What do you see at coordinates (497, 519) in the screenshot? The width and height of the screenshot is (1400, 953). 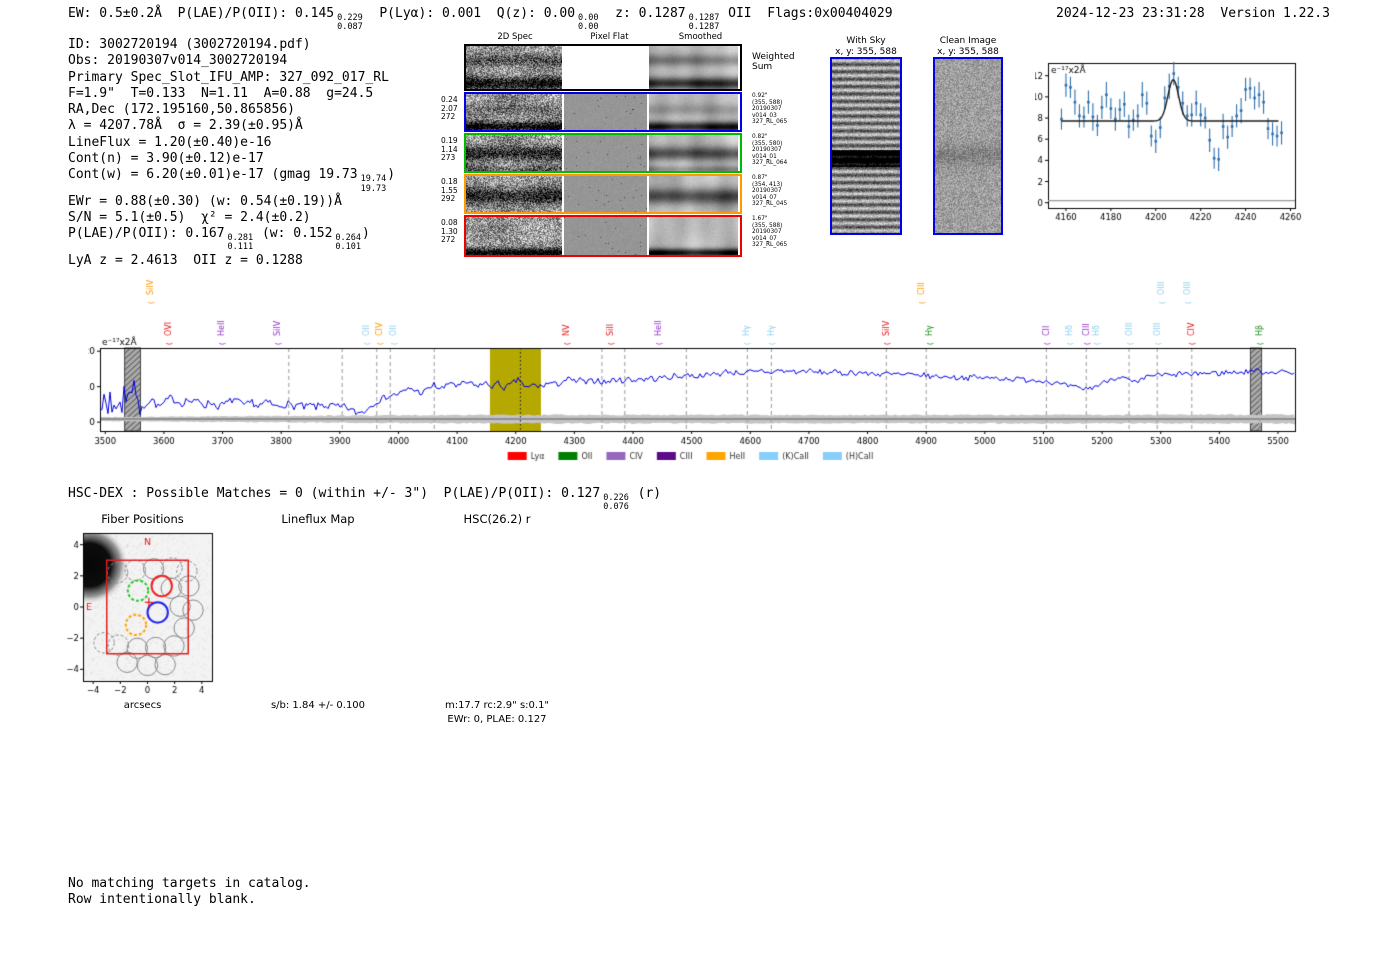 I see `hsc-image-title: HSC(26.2) r` at bounding box center [497, 519].